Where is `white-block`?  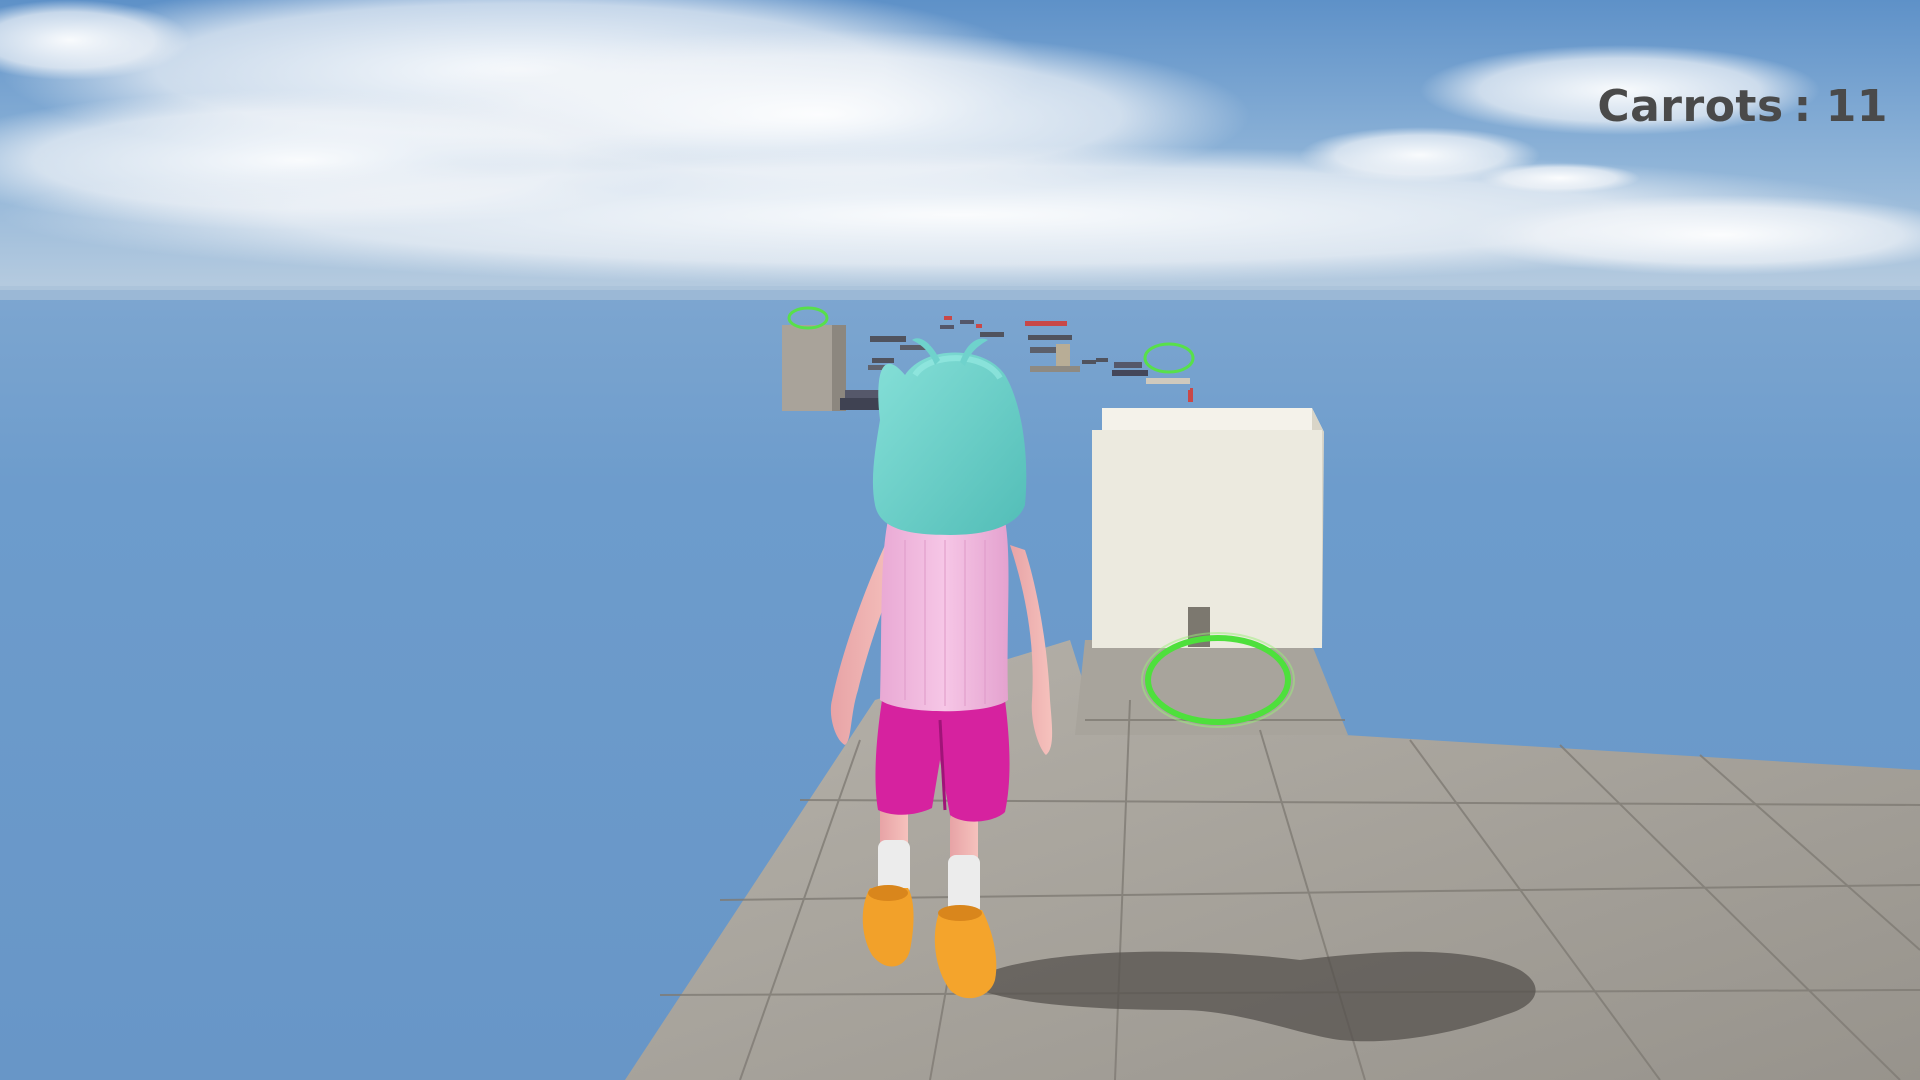
white-block is located at coordinates (1208, 528).